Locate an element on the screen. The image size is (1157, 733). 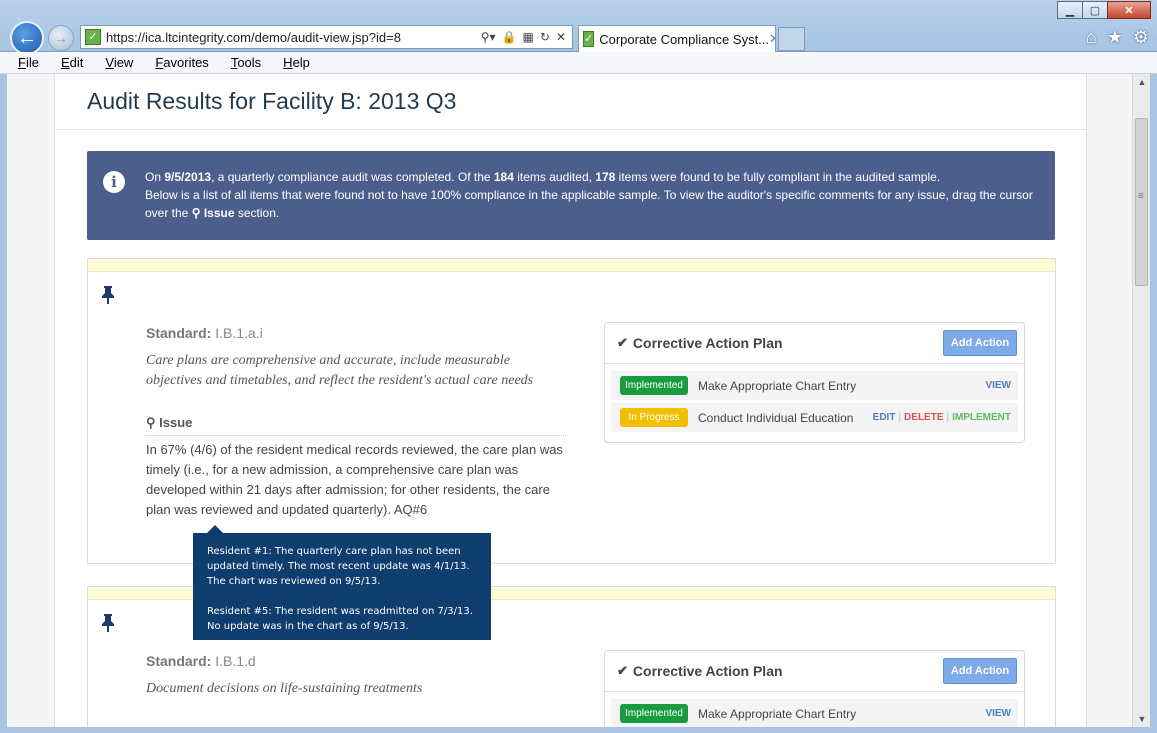
tab-close-icon: ✕ is located at coordinates (772, 39).